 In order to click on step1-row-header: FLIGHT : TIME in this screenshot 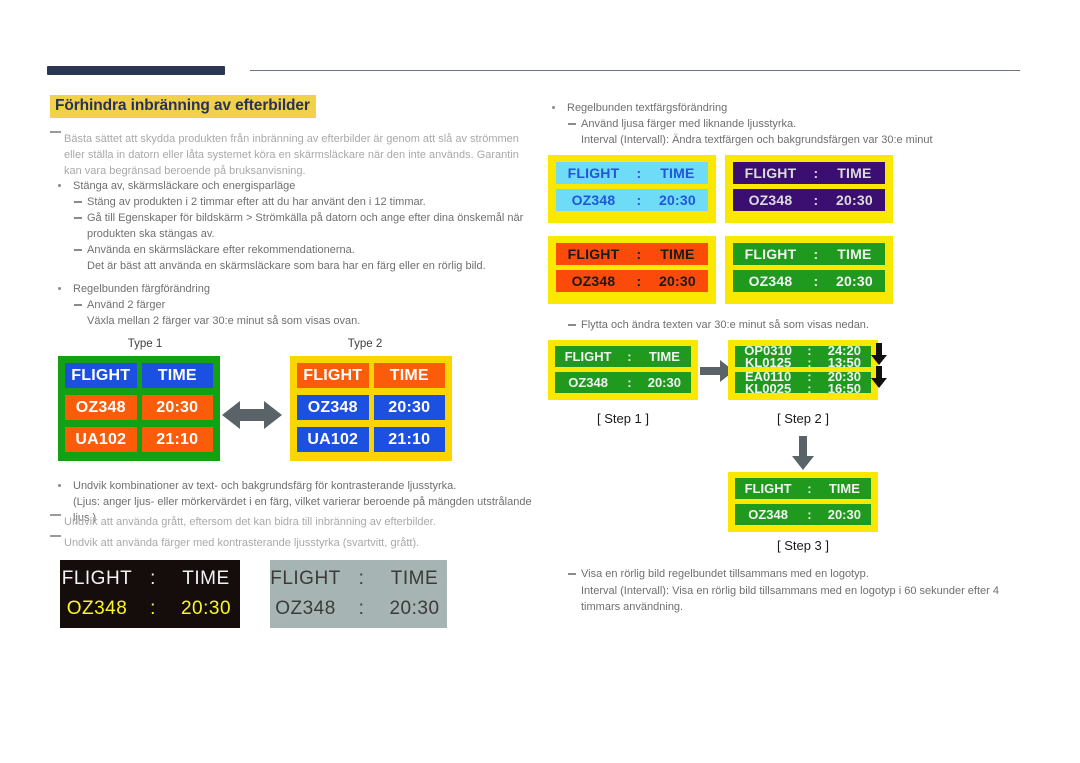, I will do `click(623, 356)`.